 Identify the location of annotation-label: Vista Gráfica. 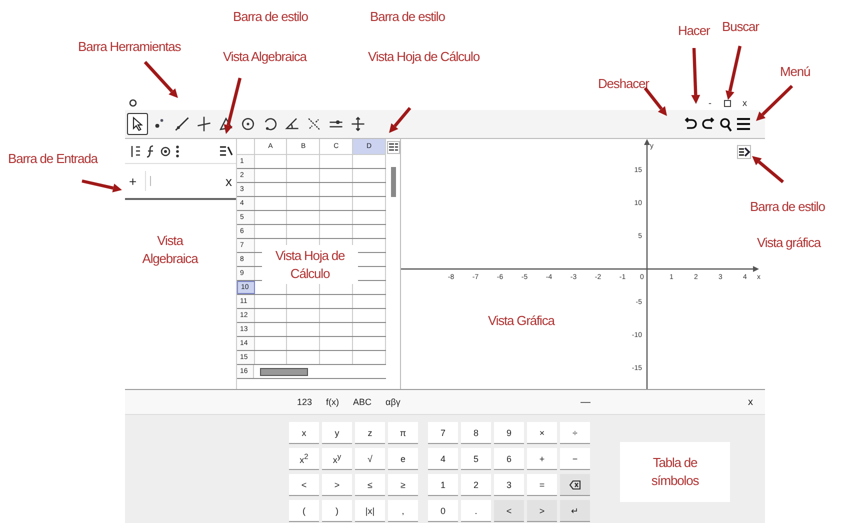
(521, 321).